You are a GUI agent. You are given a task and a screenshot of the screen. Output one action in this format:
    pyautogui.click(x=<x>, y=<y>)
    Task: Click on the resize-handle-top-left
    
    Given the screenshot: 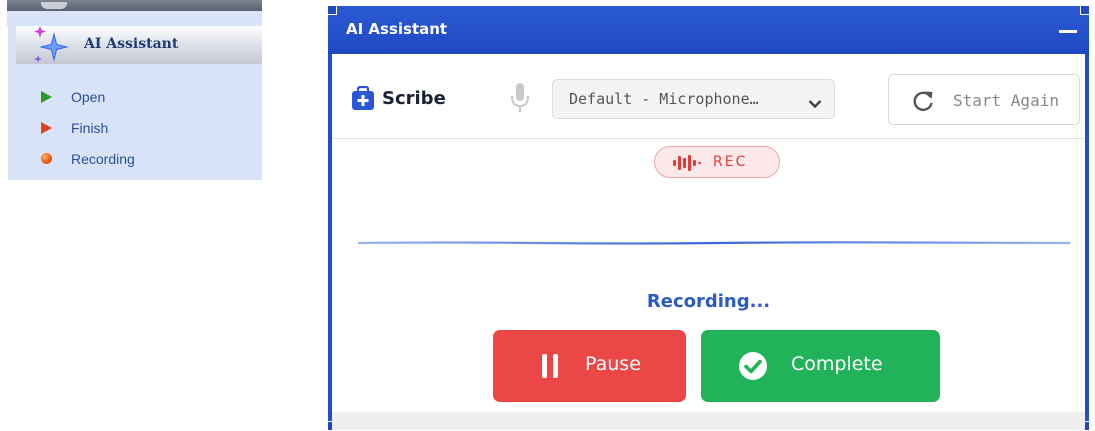 What is the action you would take?
    pyautogui.click(x=332, y=10)
    